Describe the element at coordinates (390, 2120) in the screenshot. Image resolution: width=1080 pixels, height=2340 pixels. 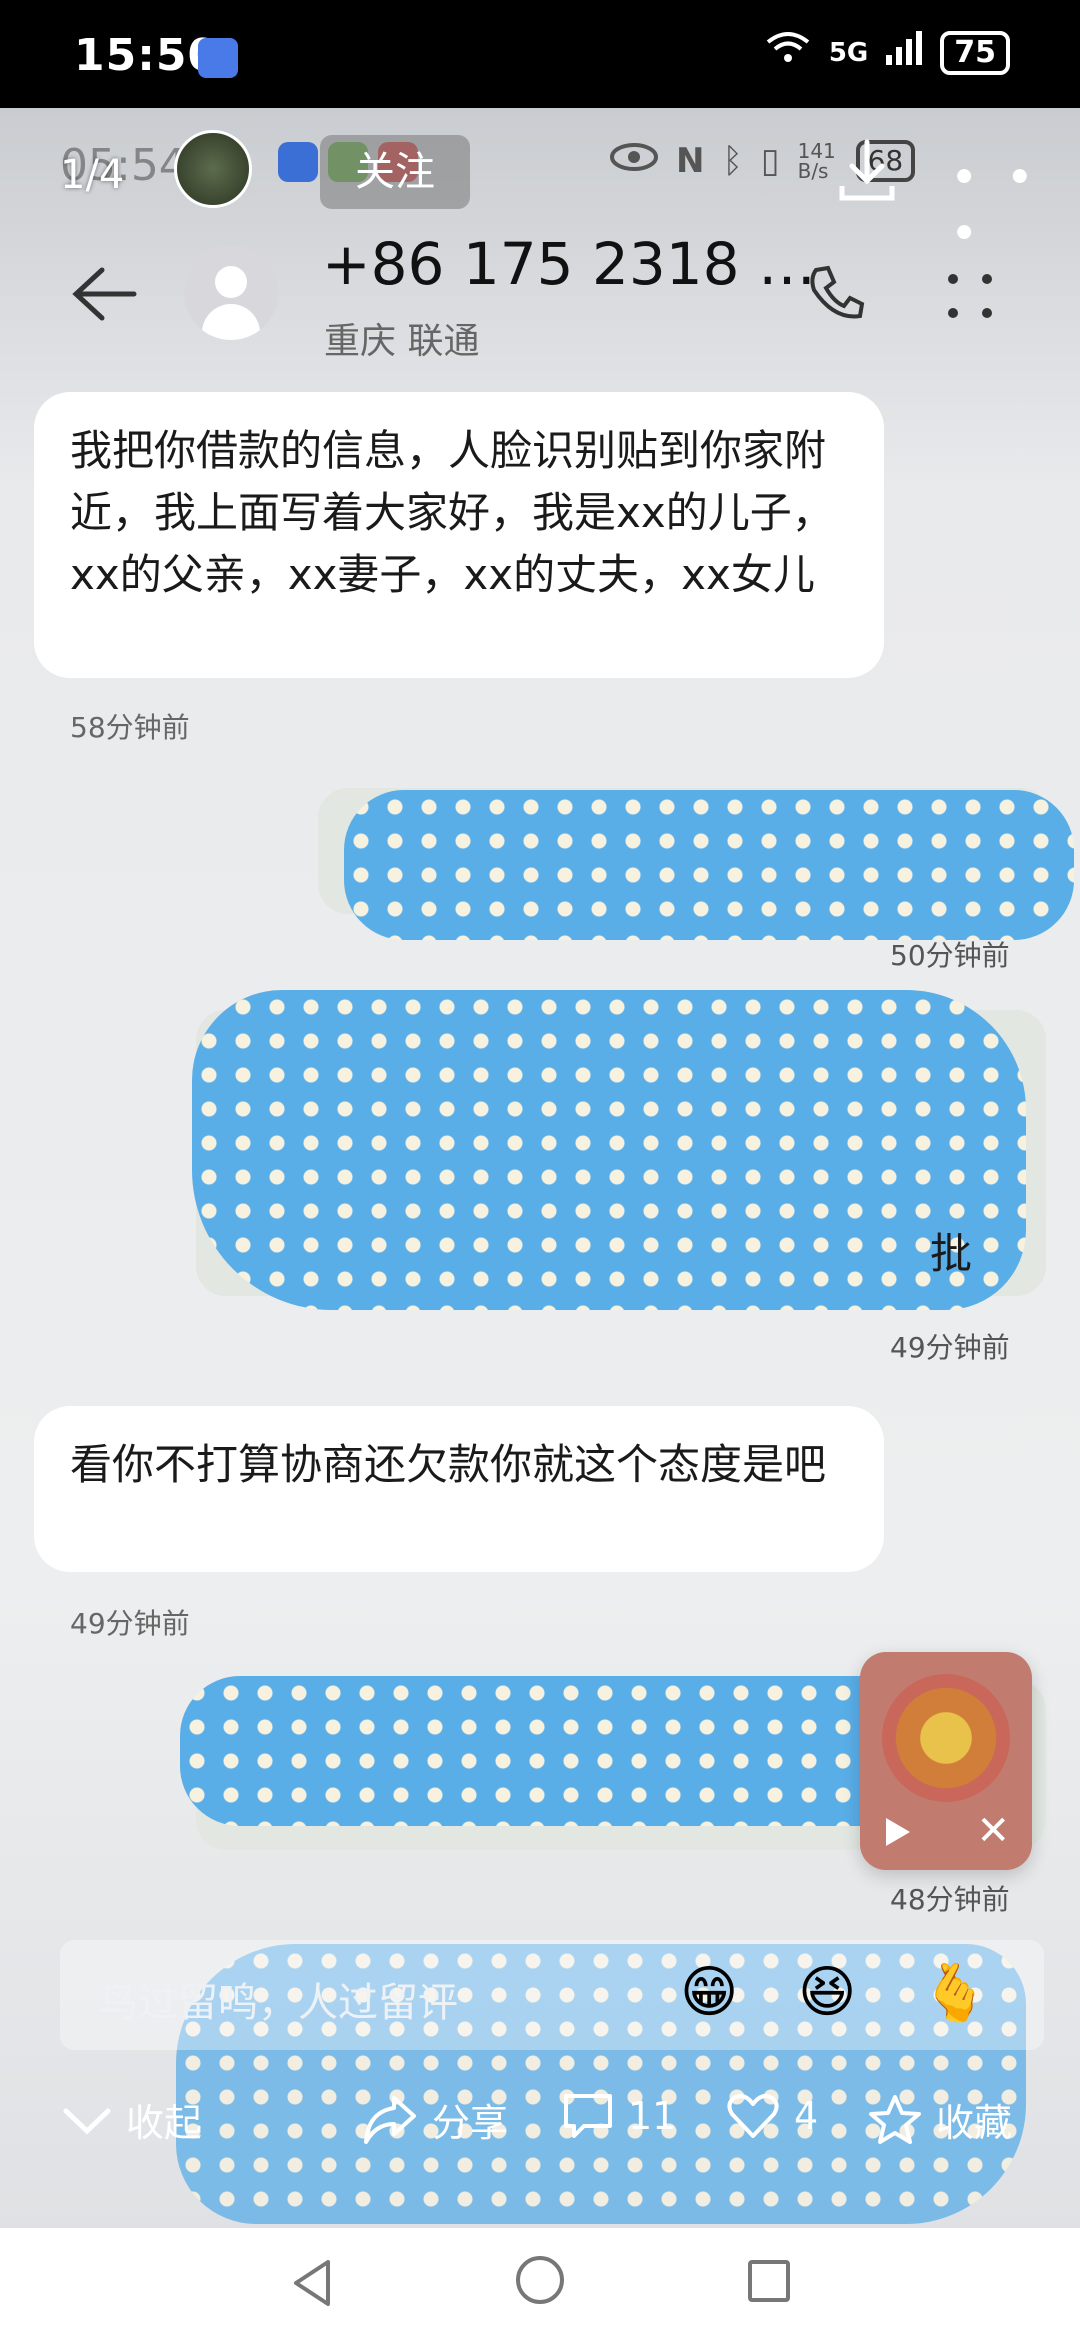
I see `share-icon` at that location.